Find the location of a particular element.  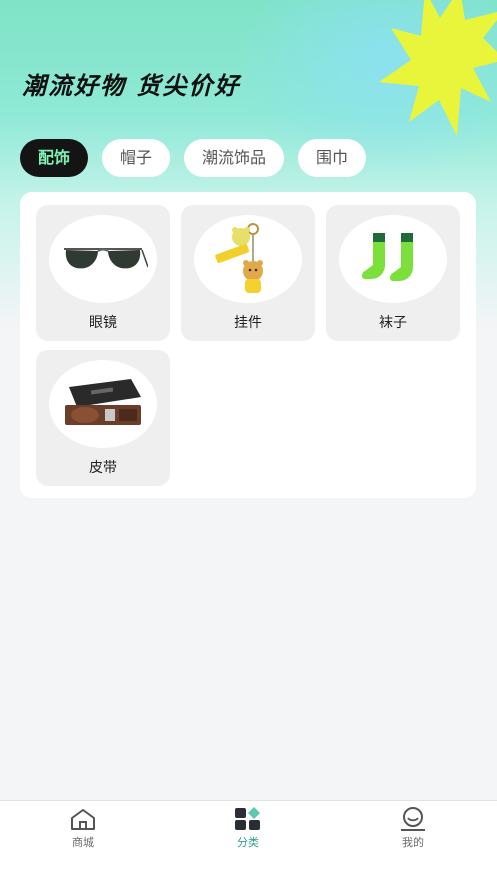

tab-trendy-jewelry: 潮流饰品 is located at coordinates (234, 158).